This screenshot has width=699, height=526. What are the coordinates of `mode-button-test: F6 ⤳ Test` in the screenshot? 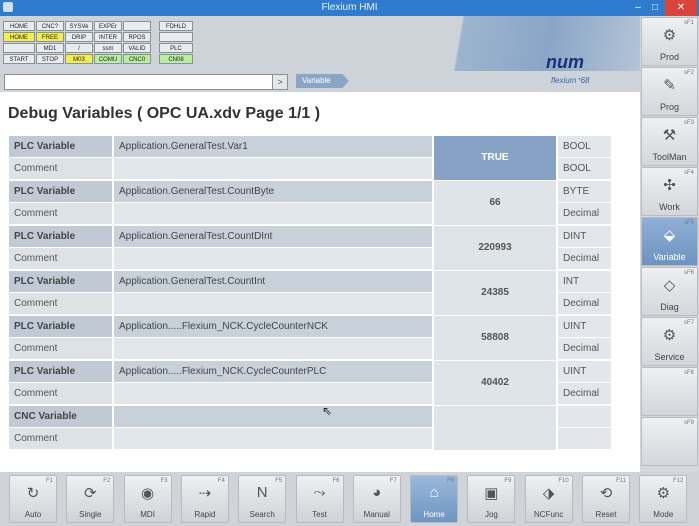 It's located at (319, 499).